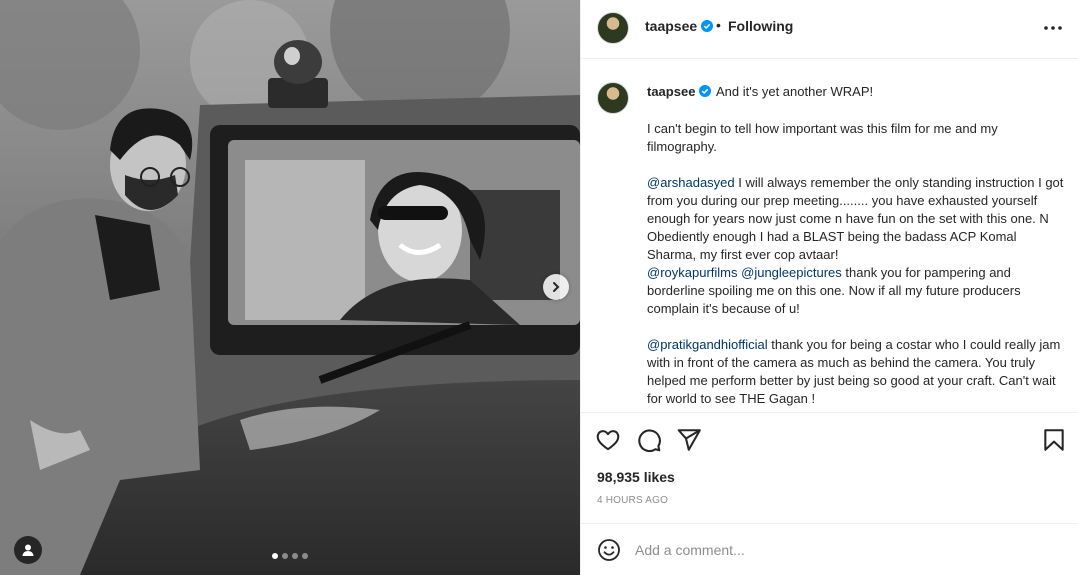 The width and height of the screenshot is (1078, 575). I want to click on caption-username: taapsee, so click(679, 91).